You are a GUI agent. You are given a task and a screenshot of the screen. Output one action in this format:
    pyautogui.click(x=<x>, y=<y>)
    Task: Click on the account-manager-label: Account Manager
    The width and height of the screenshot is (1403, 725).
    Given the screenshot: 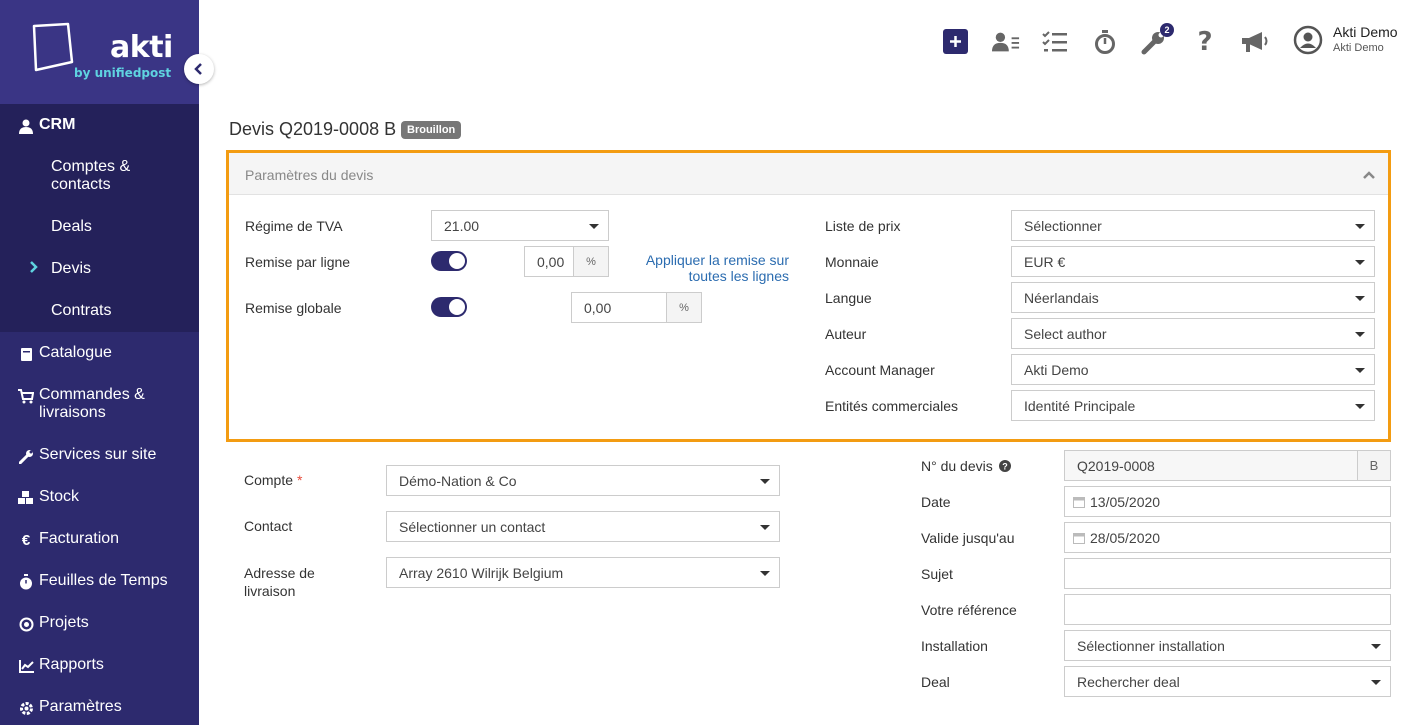 What is the action you would take?
    pyautogui.click(x=880, y=370)
    